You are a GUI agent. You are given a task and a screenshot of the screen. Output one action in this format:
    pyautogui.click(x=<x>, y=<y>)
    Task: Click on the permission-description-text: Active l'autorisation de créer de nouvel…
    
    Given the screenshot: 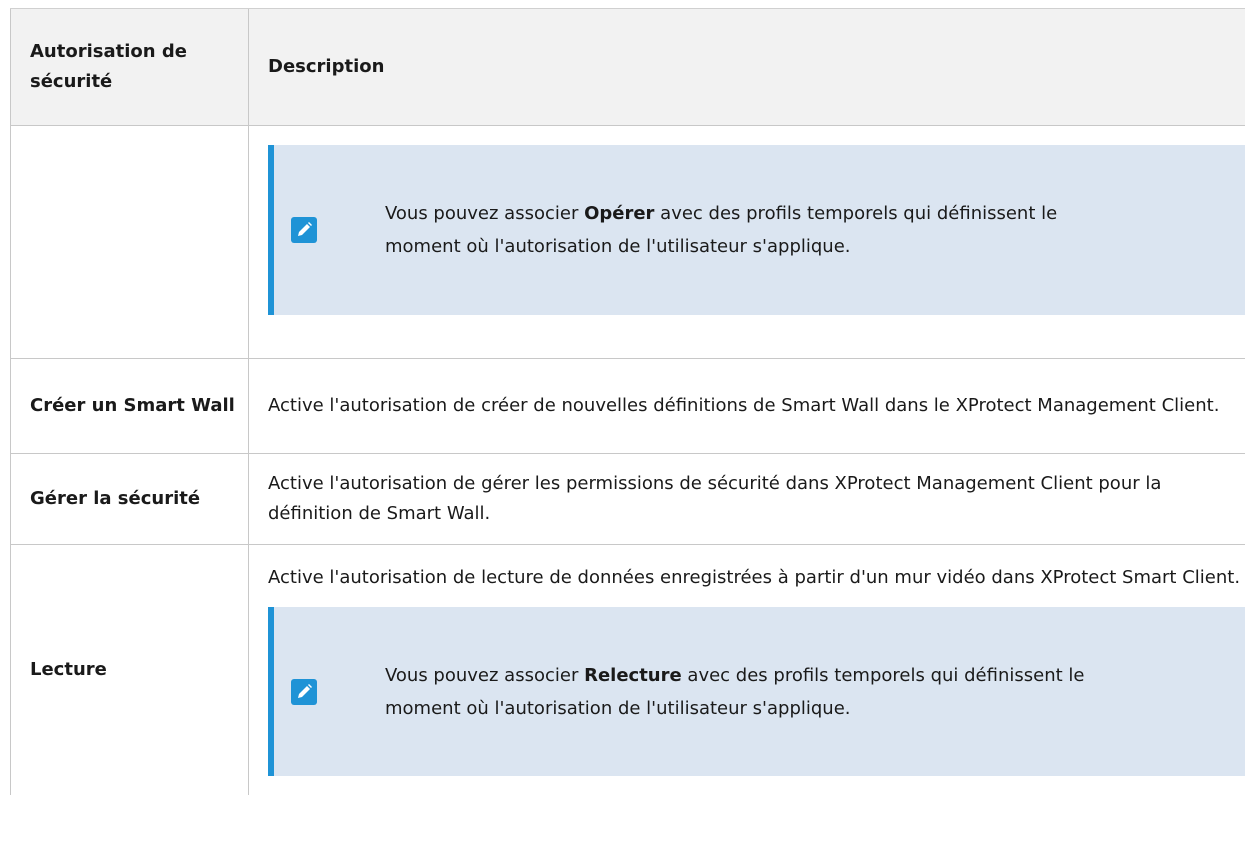 What is the action you would take?
    pyautogui.click(x=744, y=405)
    